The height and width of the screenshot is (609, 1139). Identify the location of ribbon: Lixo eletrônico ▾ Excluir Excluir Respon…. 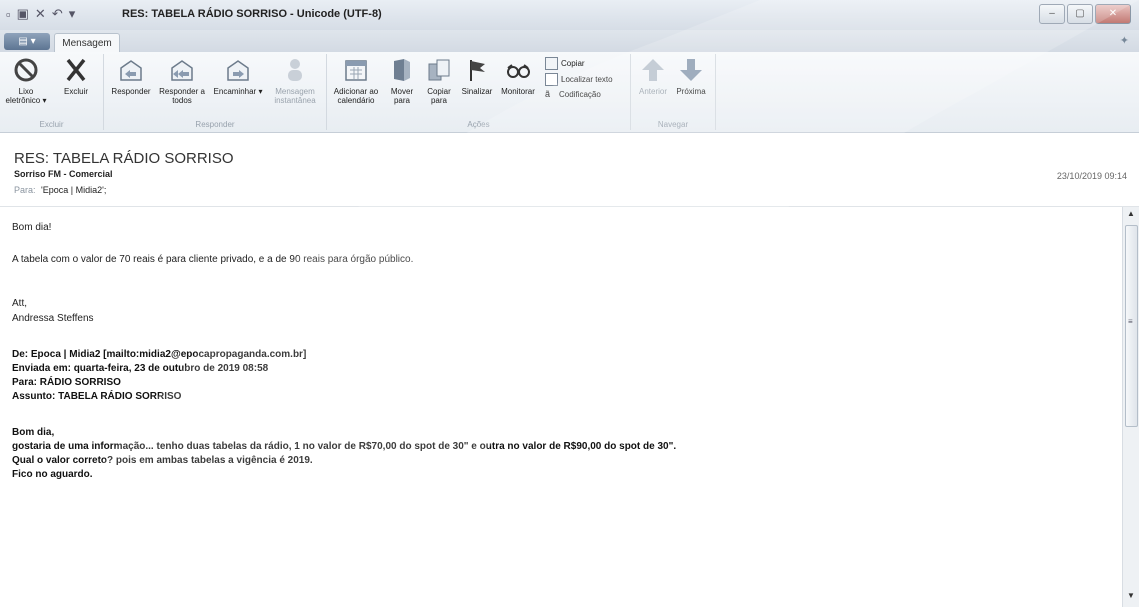
(569, 92).